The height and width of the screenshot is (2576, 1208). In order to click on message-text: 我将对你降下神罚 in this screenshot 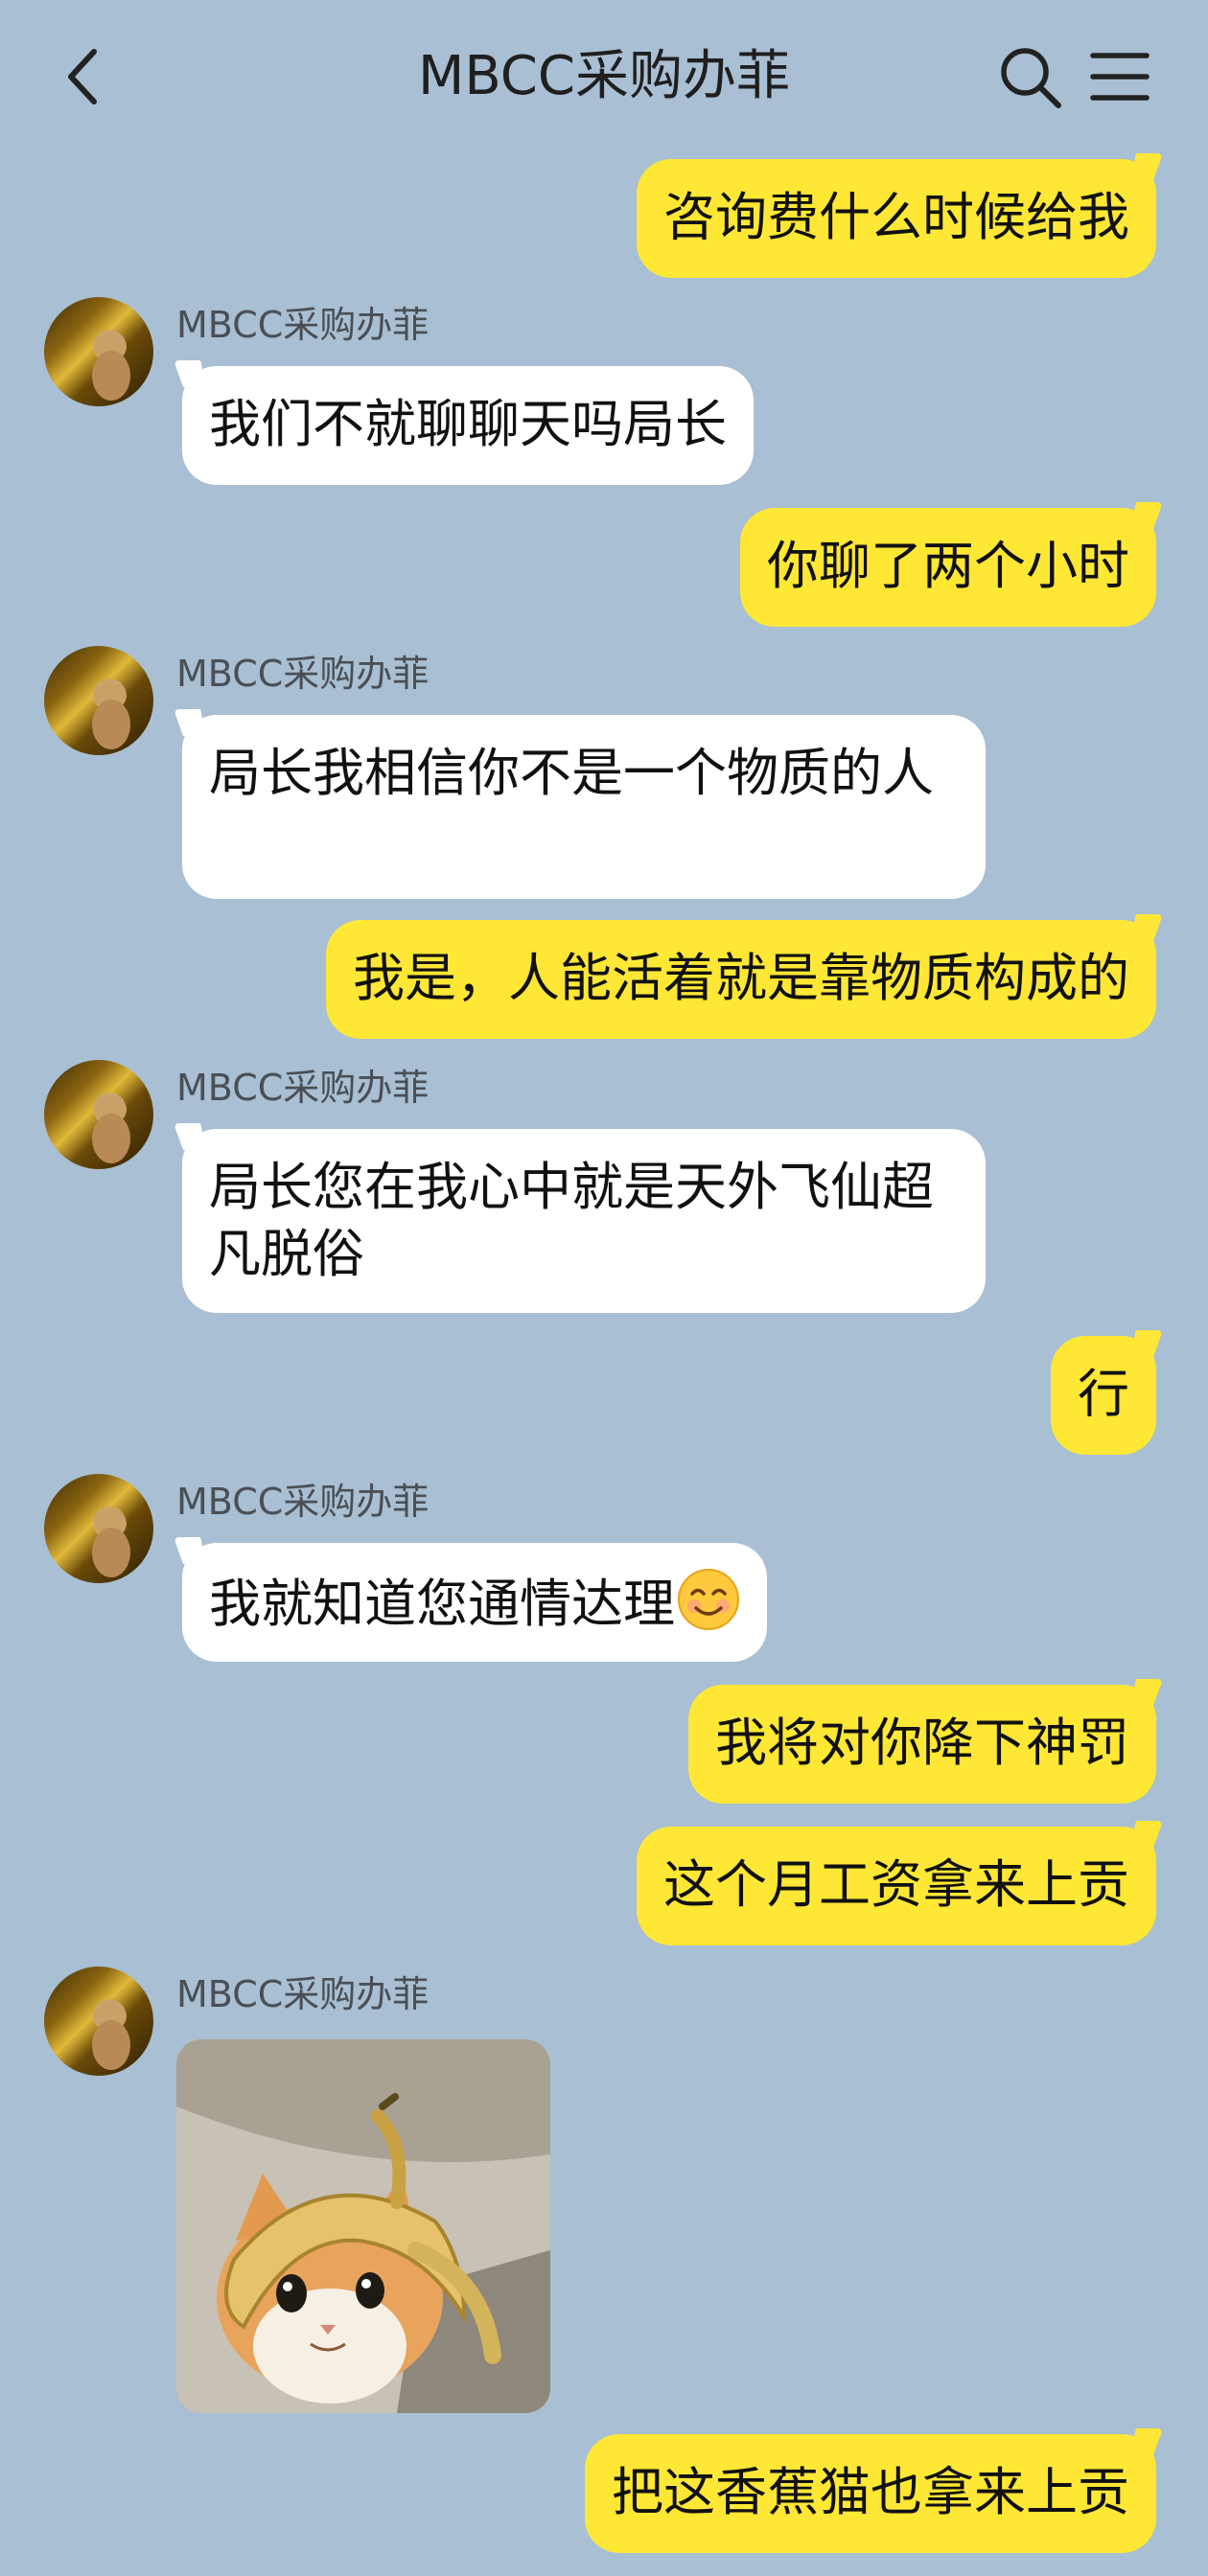, I will do `click(922, 1743)`.